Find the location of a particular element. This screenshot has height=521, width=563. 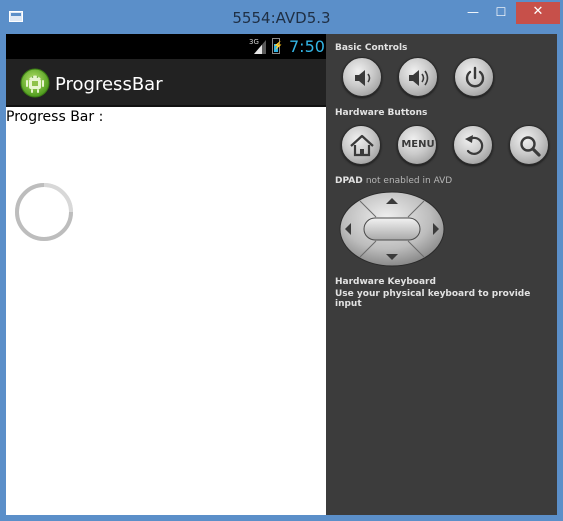

dpad-label: DPAD not enabled in AVD is located at coordinates (393, 181).